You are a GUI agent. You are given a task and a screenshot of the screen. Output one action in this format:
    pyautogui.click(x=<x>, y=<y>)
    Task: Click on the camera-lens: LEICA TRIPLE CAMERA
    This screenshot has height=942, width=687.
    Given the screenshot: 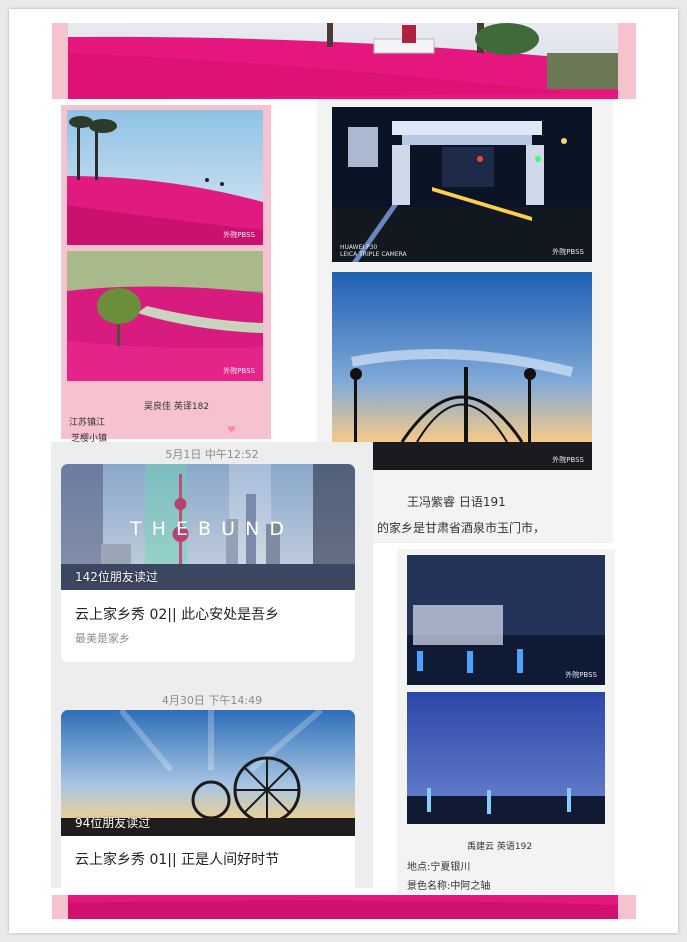 What is the action you would take?
    pyautogui.click(x=373, y=254)
    